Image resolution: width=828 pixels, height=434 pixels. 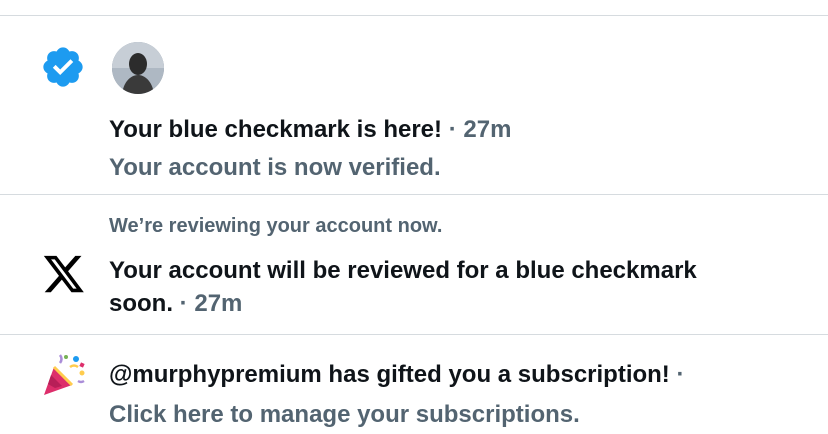 What do you see at coordinates (275, 167) in the screenshot?
I see `notification-body: Your account is now verified.` at bounding box center [275, 167].